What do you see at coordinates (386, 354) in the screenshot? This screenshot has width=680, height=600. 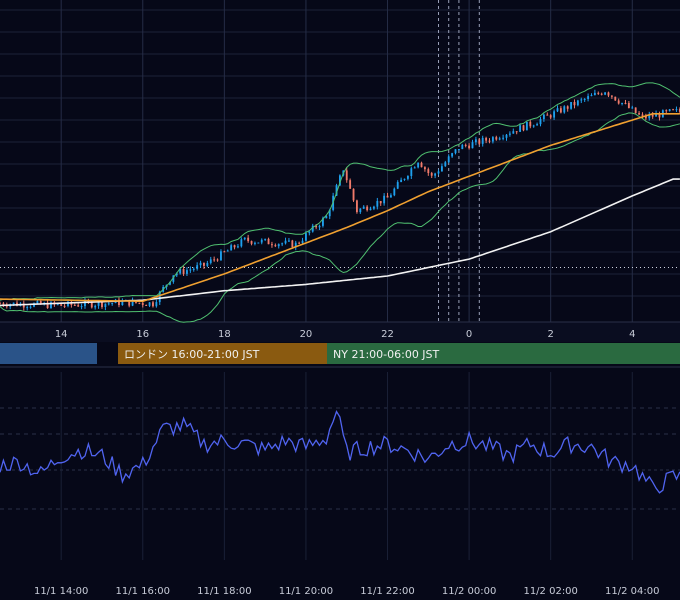 I see `session-label: NY 21:00-06:00 JST` at bounding box center [386, 354].